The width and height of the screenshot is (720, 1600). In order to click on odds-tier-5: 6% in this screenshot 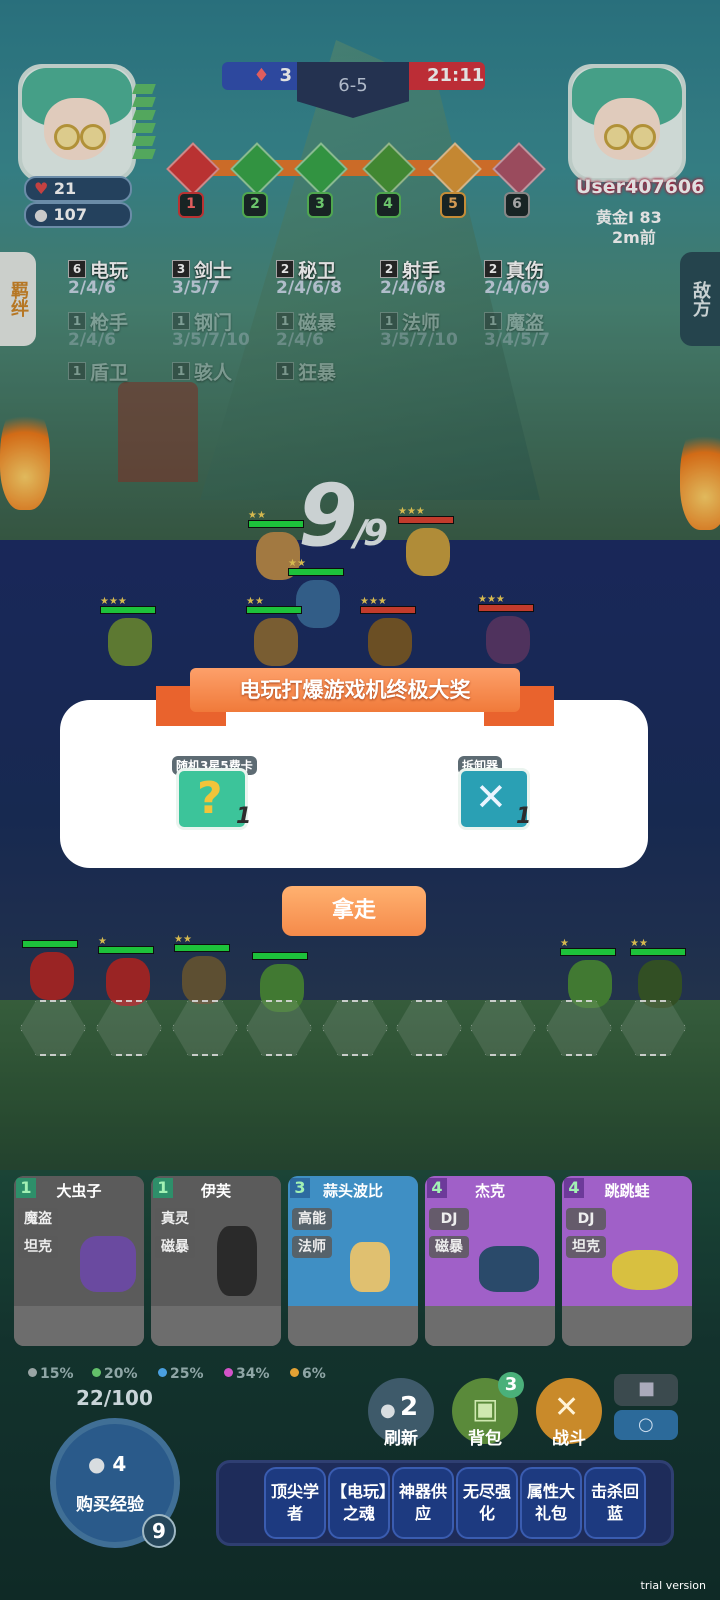, I will do `click(308, 1374)`.